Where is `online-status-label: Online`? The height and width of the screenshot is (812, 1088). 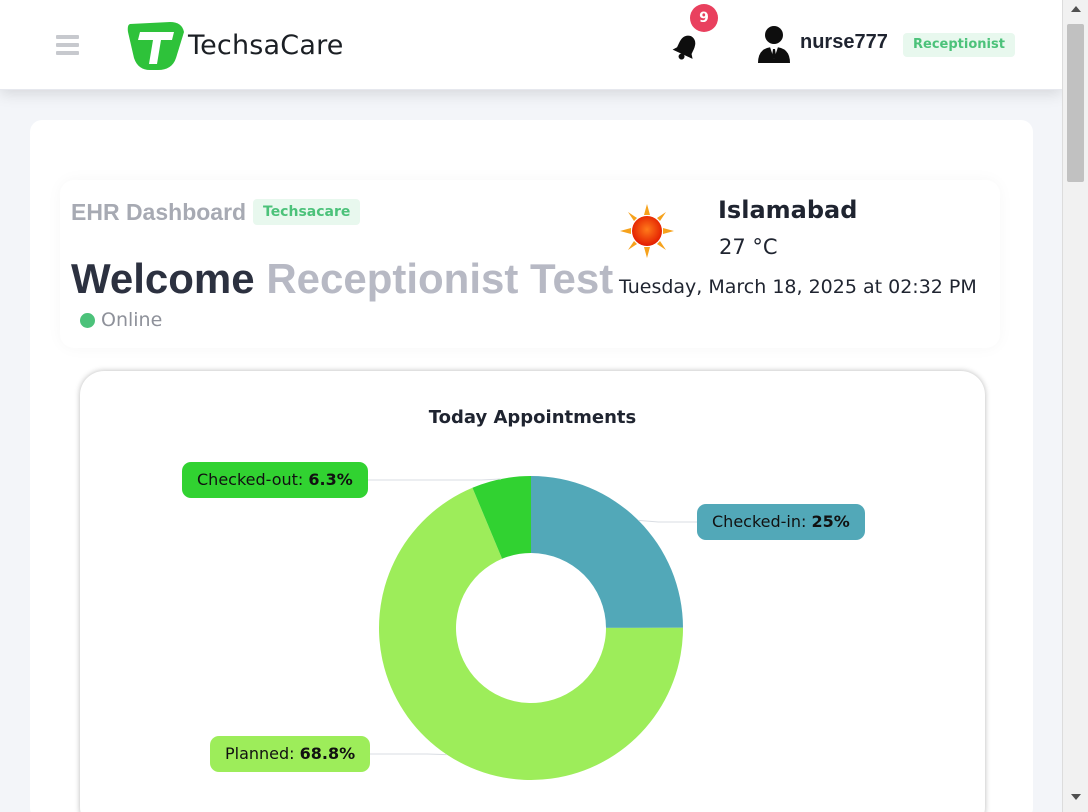
online-status-label: Online is located at coordinates (132, 320).